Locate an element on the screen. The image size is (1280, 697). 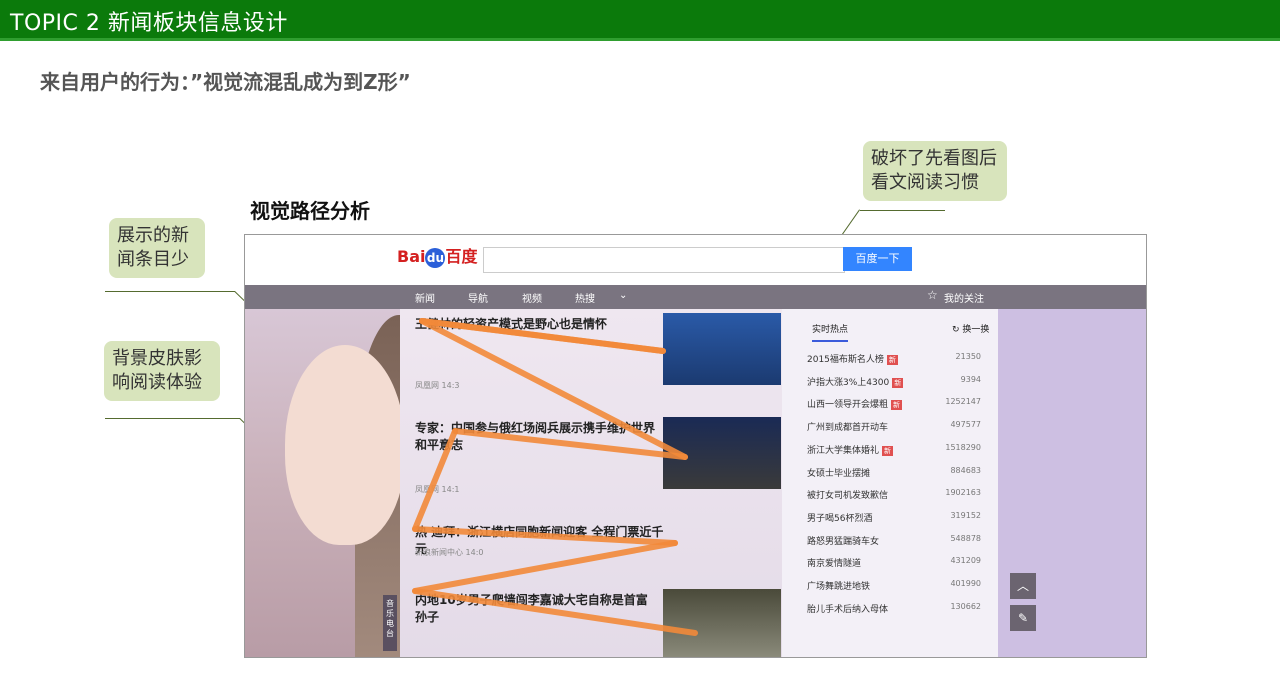
hot-list-item: 广场舞跳进地铁 401990 is located at coordinates (894, 586).